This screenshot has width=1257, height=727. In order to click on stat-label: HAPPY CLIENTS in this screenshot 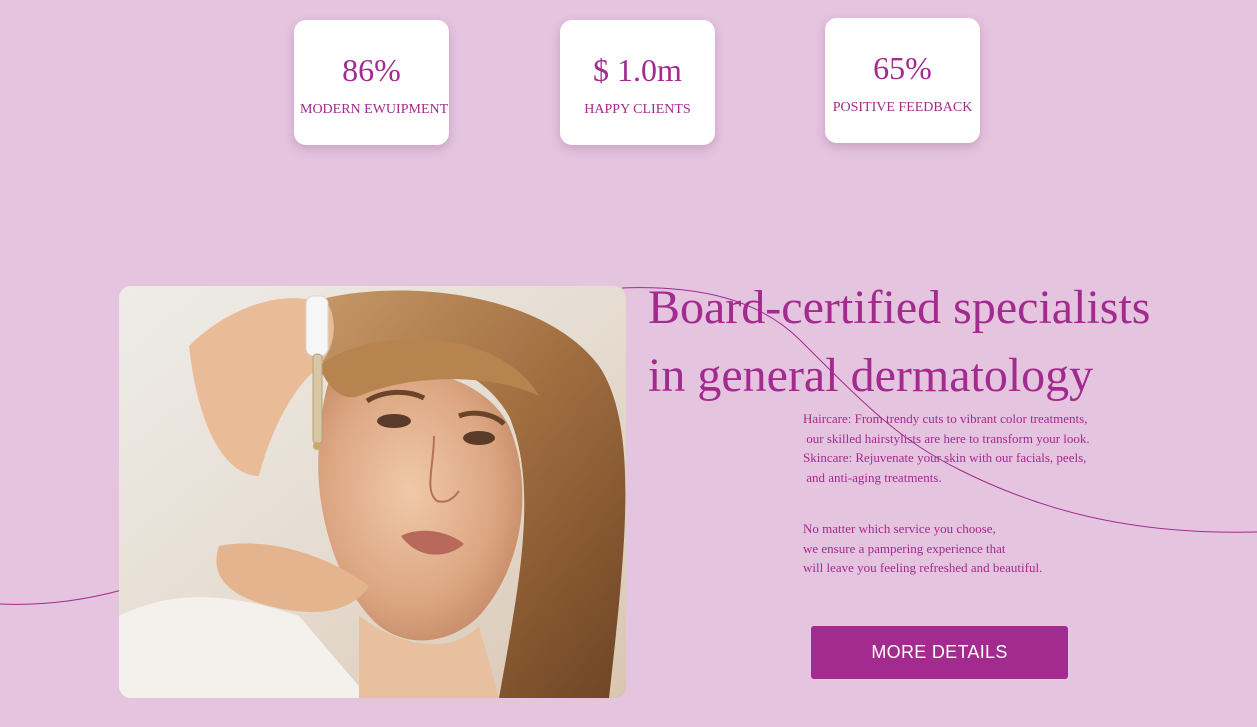, I will do `click(637, 109)`.